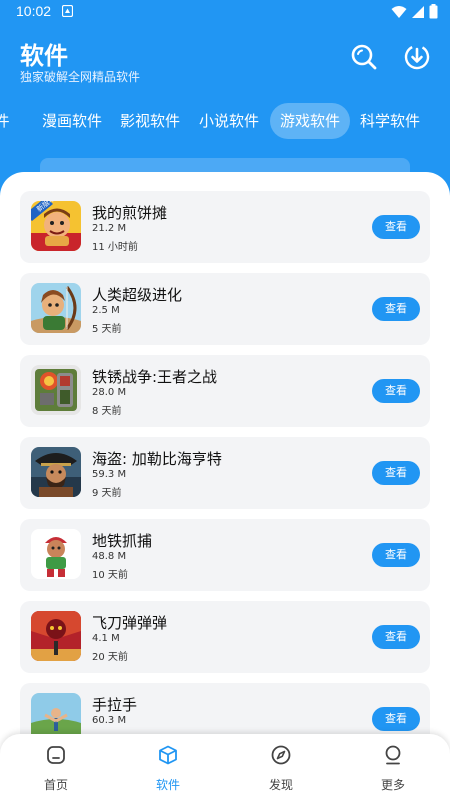  I want to click on tab-software: 件, so click(10, 121).